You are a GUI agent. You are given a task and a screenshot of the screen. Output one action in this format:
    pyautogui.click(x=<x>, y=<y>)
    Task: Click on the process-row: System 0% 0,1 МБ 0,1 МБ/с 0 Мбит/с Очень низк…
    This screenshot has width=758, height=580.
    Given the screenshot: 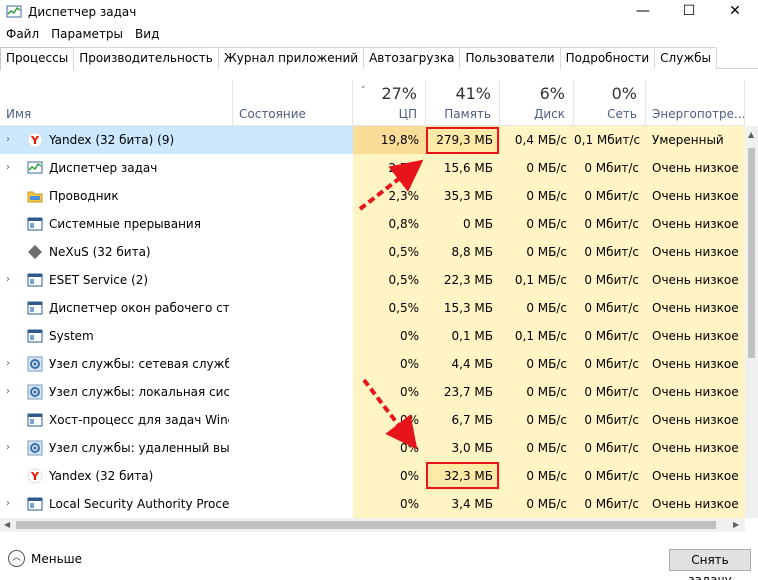 What is the action you would take?
    pyautogui.click(x=372, y=336)
    